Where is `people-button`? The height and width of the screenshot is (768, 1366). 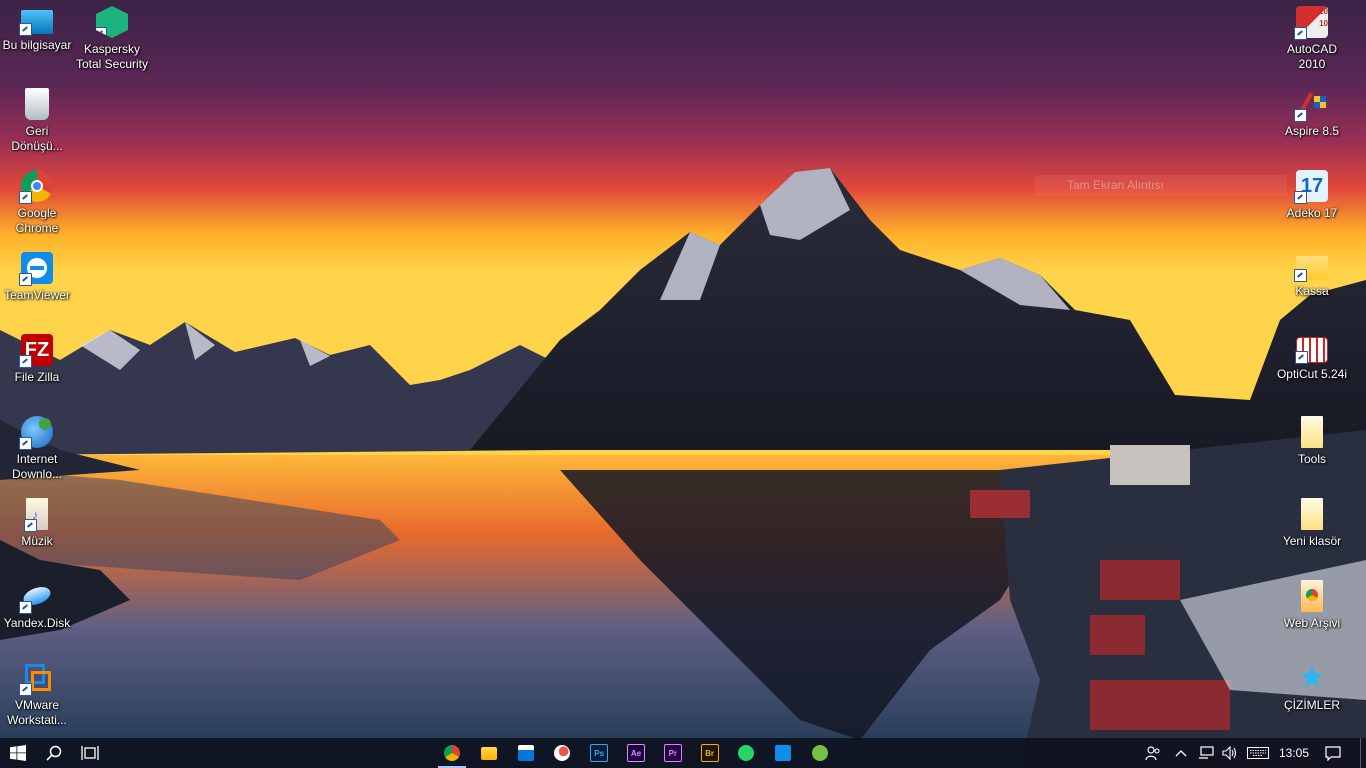 people-button is located at coordinates (1153, 753).